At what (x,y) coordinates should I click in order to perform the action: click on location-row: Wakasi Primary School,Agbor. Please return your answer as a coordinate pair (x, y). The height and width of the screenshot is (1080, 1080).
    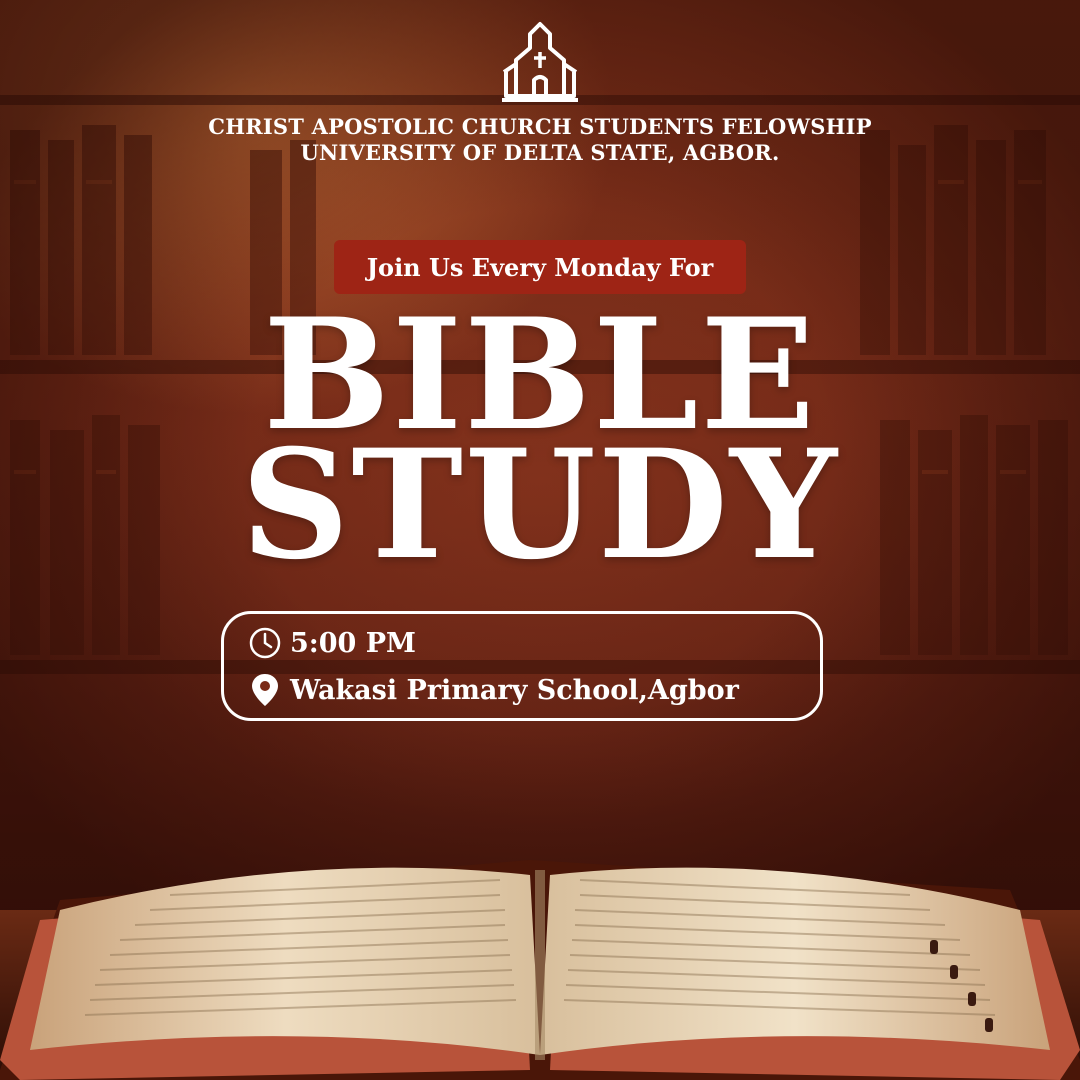
    Looking at the image, I should click on (493, 690).